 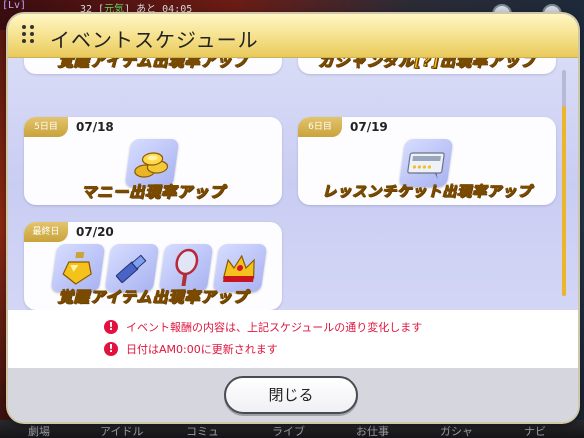 I want to click on lipstick-icon, so click(x=132, y=268).